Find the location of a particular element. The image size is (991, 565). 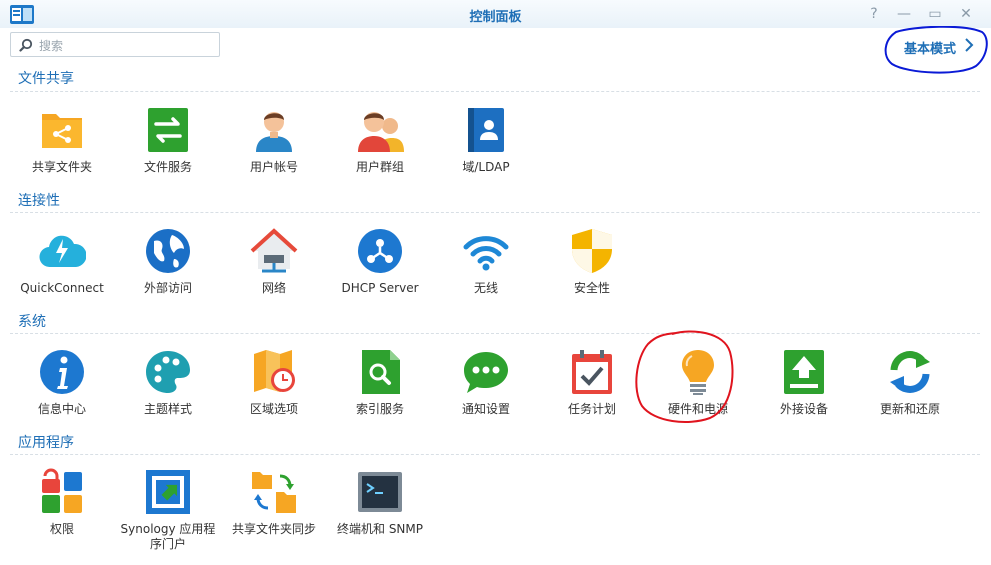

info-icon is located at coordinates (62, 372).